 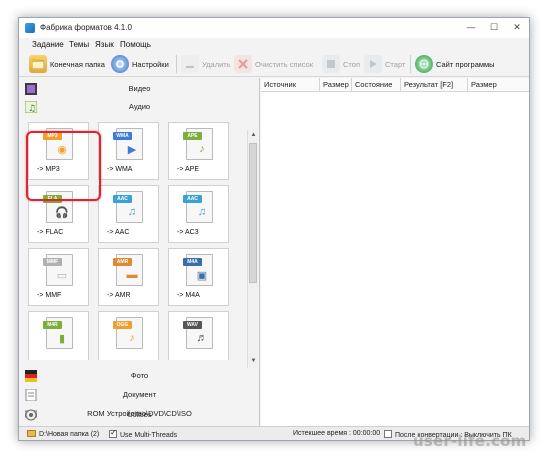 What do you see at coordinates (188, 232) in the screenshot?
I see `format-label: -> AC3` at bounding box center [188, 232].